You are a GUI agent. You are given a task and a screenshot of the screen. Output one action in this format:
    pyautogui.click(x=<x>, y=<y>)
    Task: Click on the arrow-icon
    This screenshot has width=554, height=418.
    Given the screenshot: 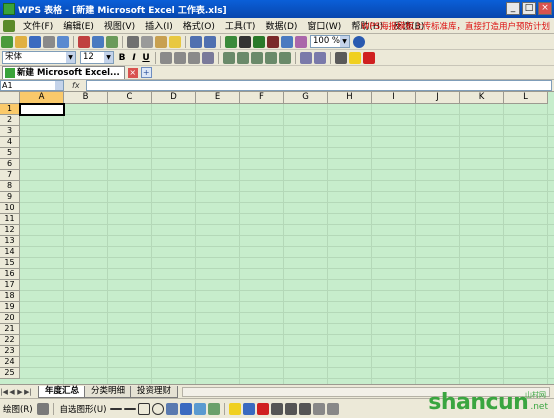 What is the action you would take?
    pyautogui.click(x=130, y=408)
    